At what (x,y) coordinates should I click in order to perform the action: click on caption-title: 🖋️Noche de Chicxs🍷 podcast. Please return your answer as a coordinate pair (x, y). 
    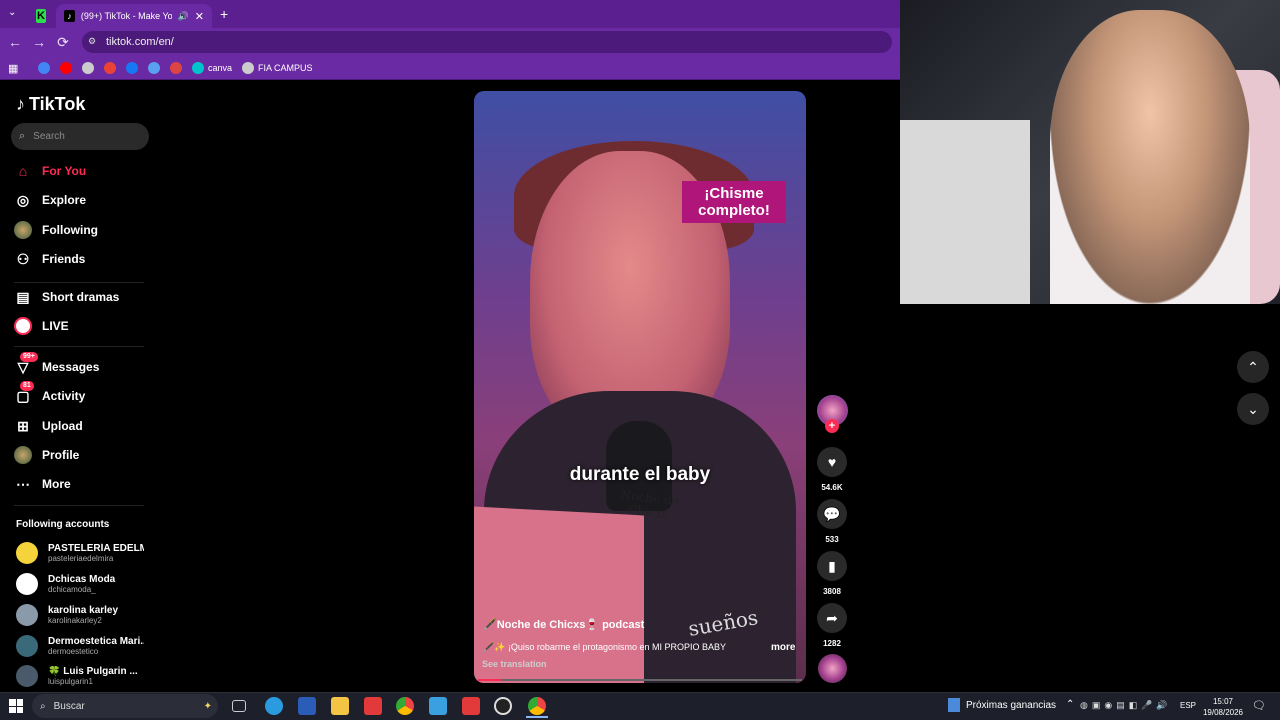
    Looking at the image, I should click on (563, 624).